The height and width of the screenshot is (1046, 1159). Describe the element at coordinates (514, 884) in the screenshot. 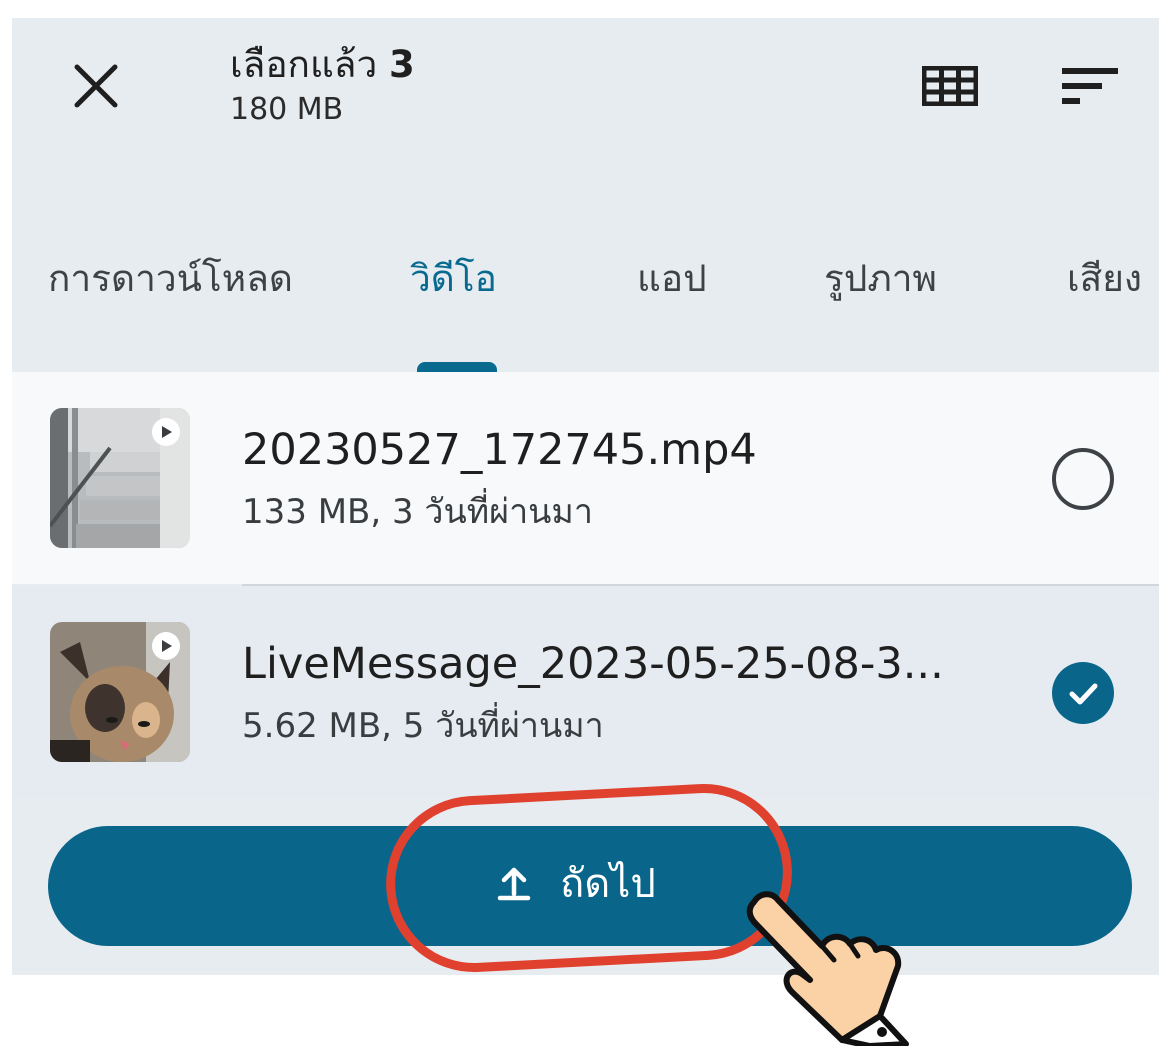

I see `upload-icon` at that location.